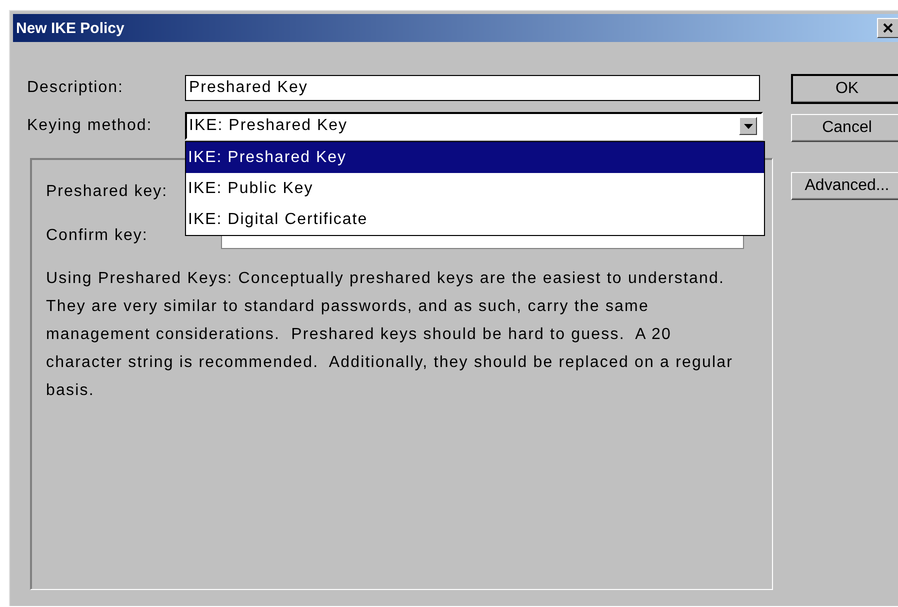 The image size is (898, 607). What do you see at coordinates (107, 192) in the screenshot?
I see `field-label: Preshared key:` at bounding box center [107, 192].